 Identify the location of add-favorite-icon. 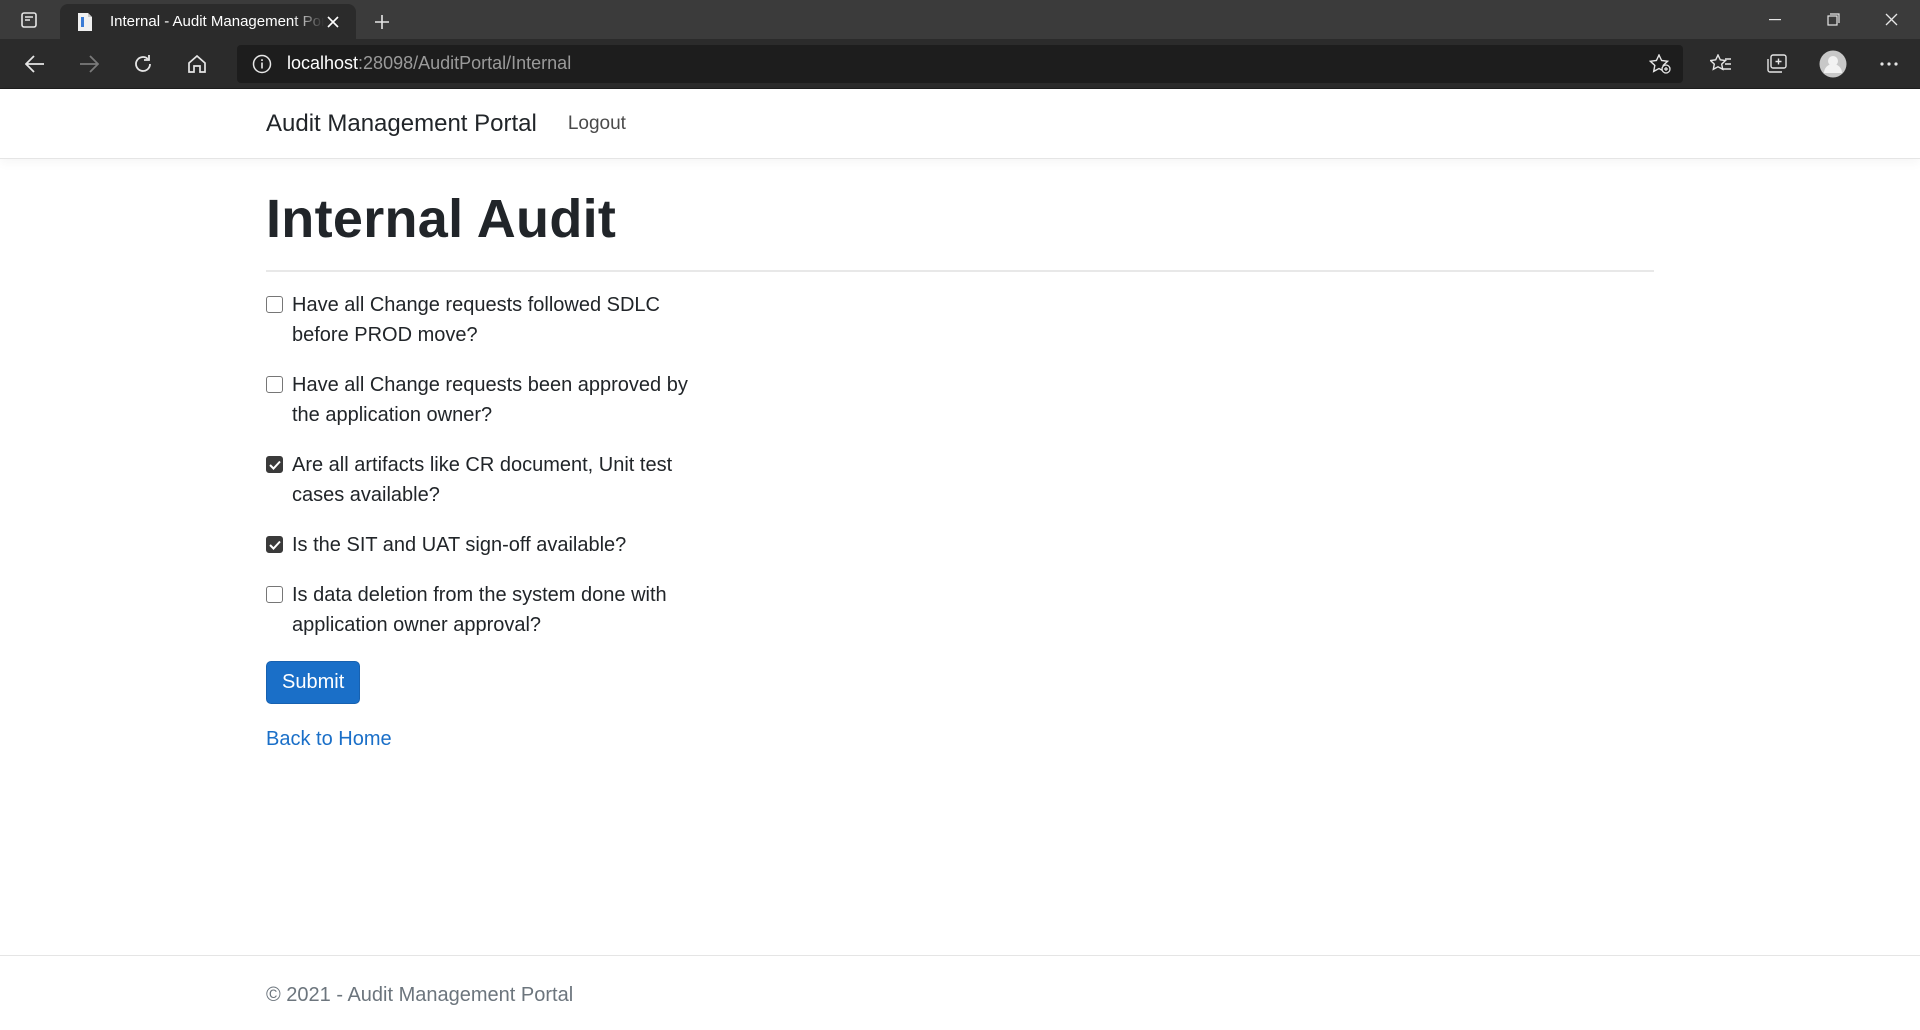
(1659, 65).